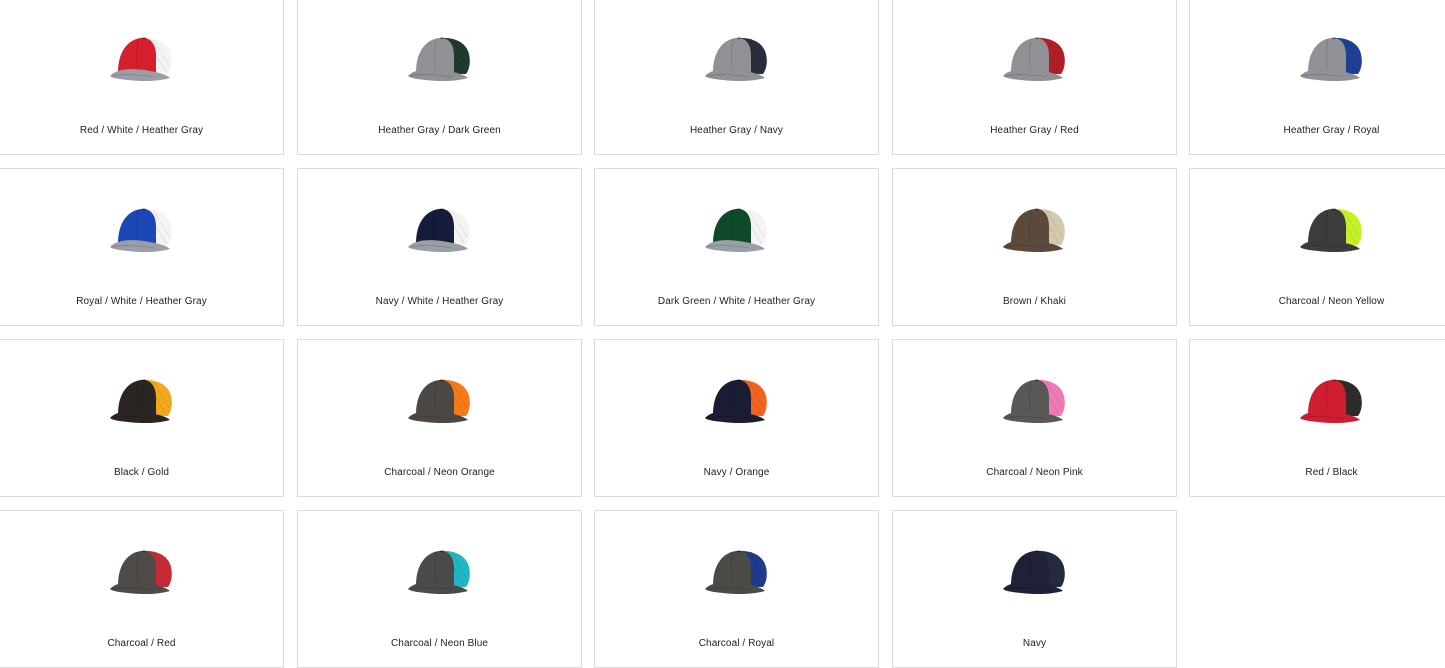  Describe the element at coordinates (141, 472) in the screenshot. I see `swatch-label: Black / Gold` at that location.